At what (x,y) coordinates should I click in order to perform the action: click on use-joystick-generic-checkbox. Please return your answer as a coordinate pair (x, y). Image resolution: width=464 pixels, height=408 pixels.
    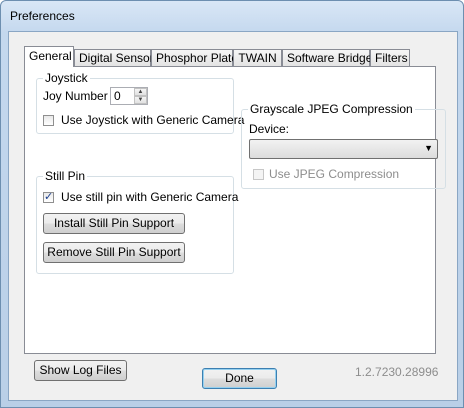
    Looking at the image, I should click on (48, 120).